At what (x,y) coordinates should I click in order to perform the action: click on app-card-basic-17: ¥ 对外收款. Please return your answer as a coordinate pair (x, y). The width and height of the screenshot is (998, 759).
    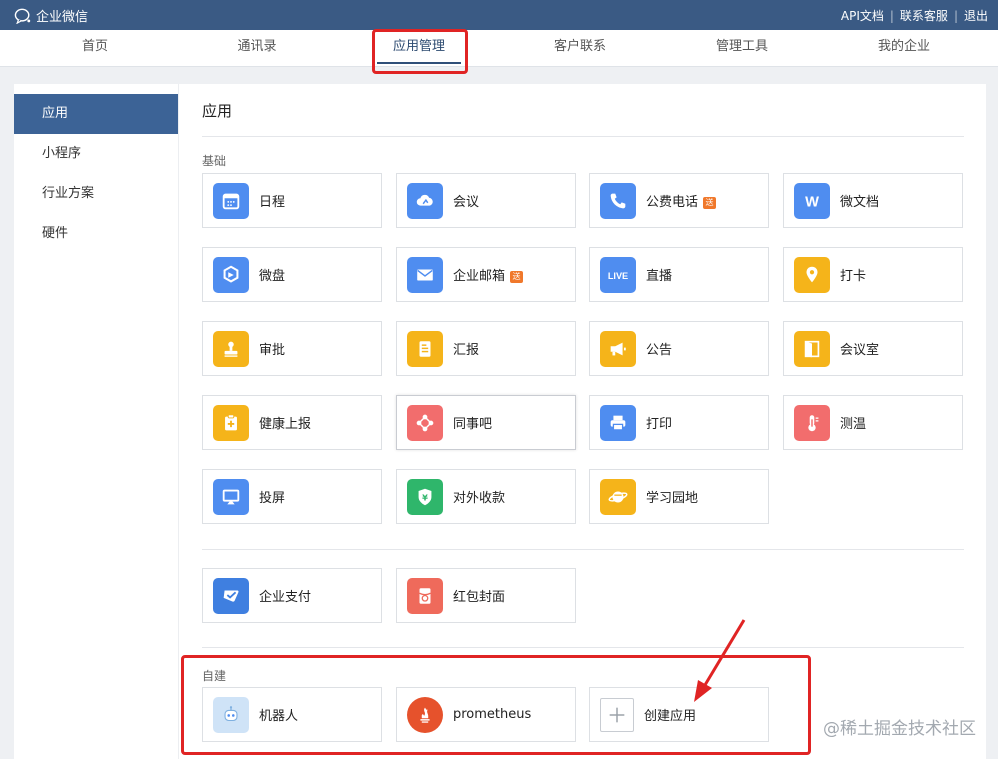
    Looking at the image, I should click on (486, 496).